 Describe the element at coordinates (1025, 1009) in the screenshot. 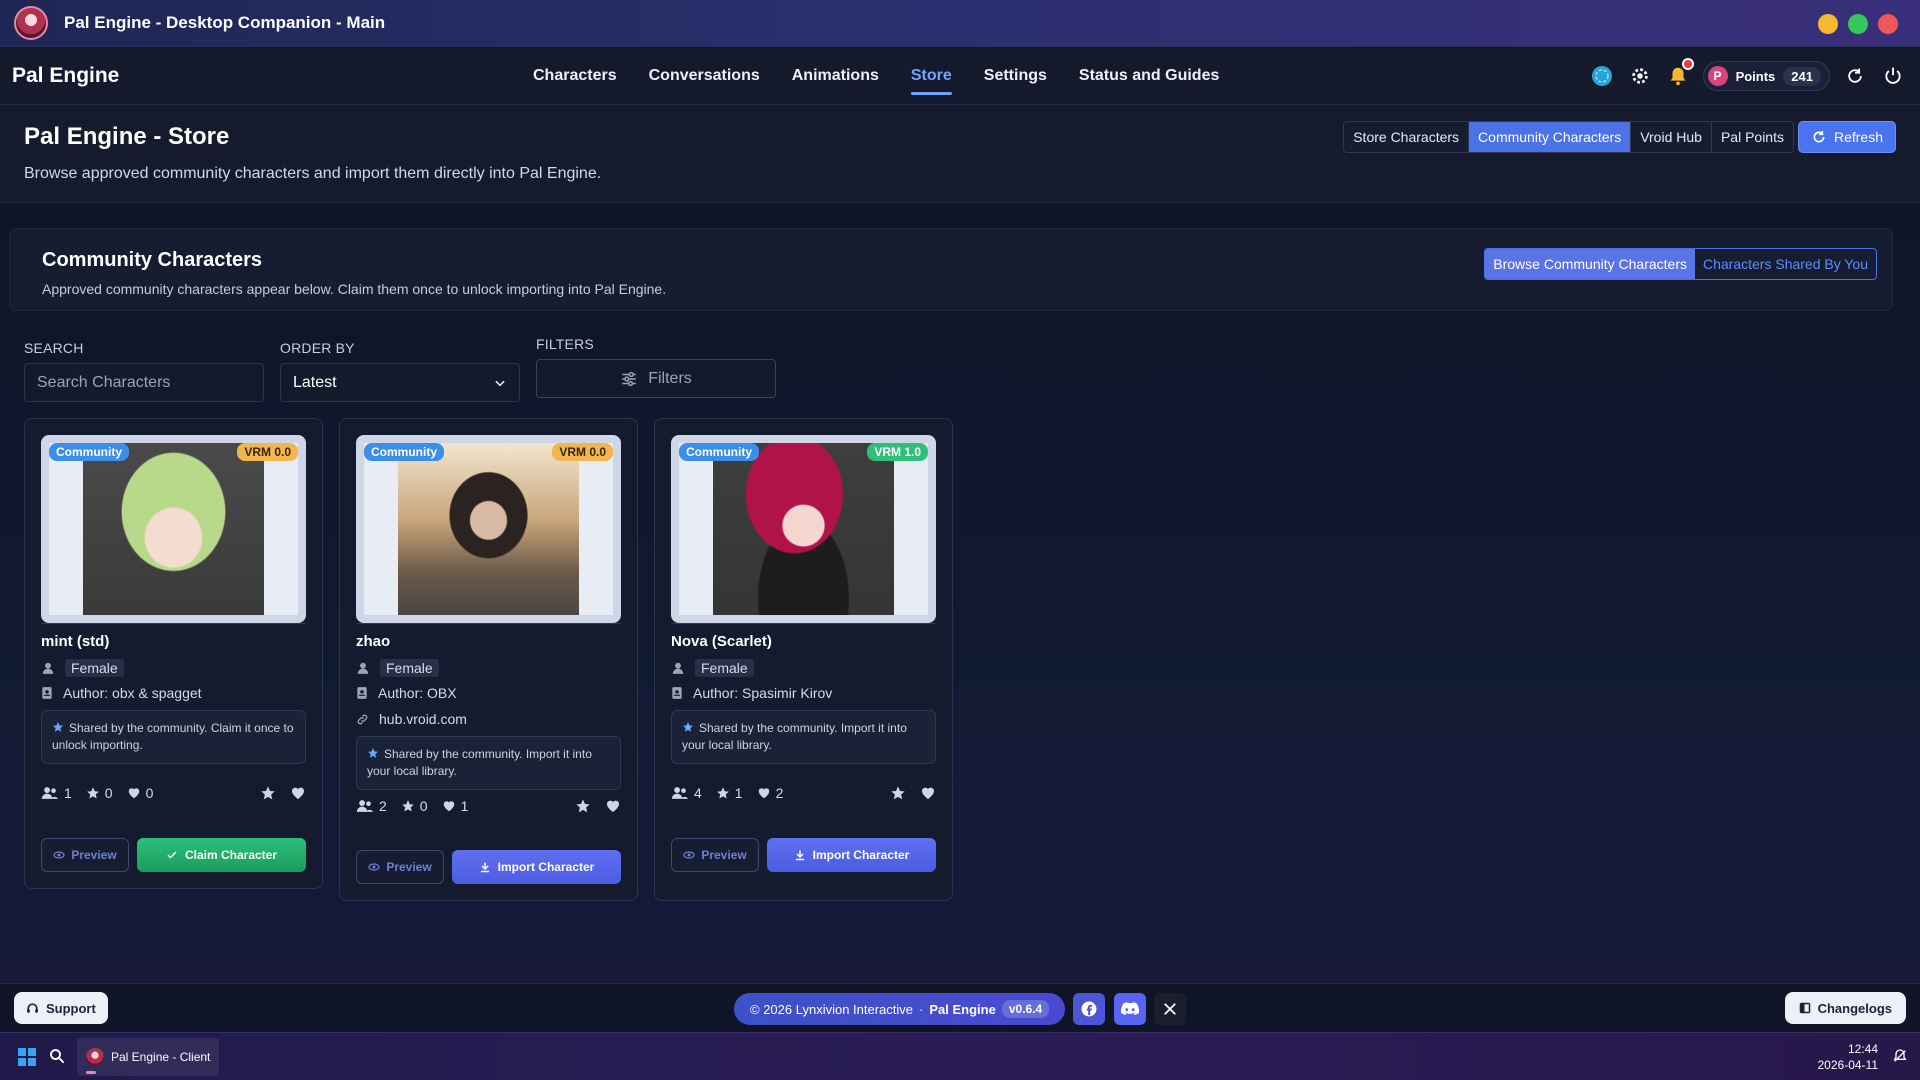

I see `version-badge: v0.6.4` at that location.